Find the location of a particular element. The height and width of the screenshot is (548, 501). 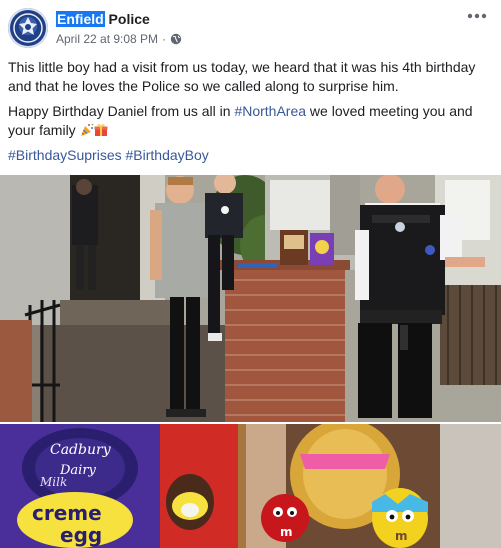

party-popper-icon is located at coordinates (87, 130).